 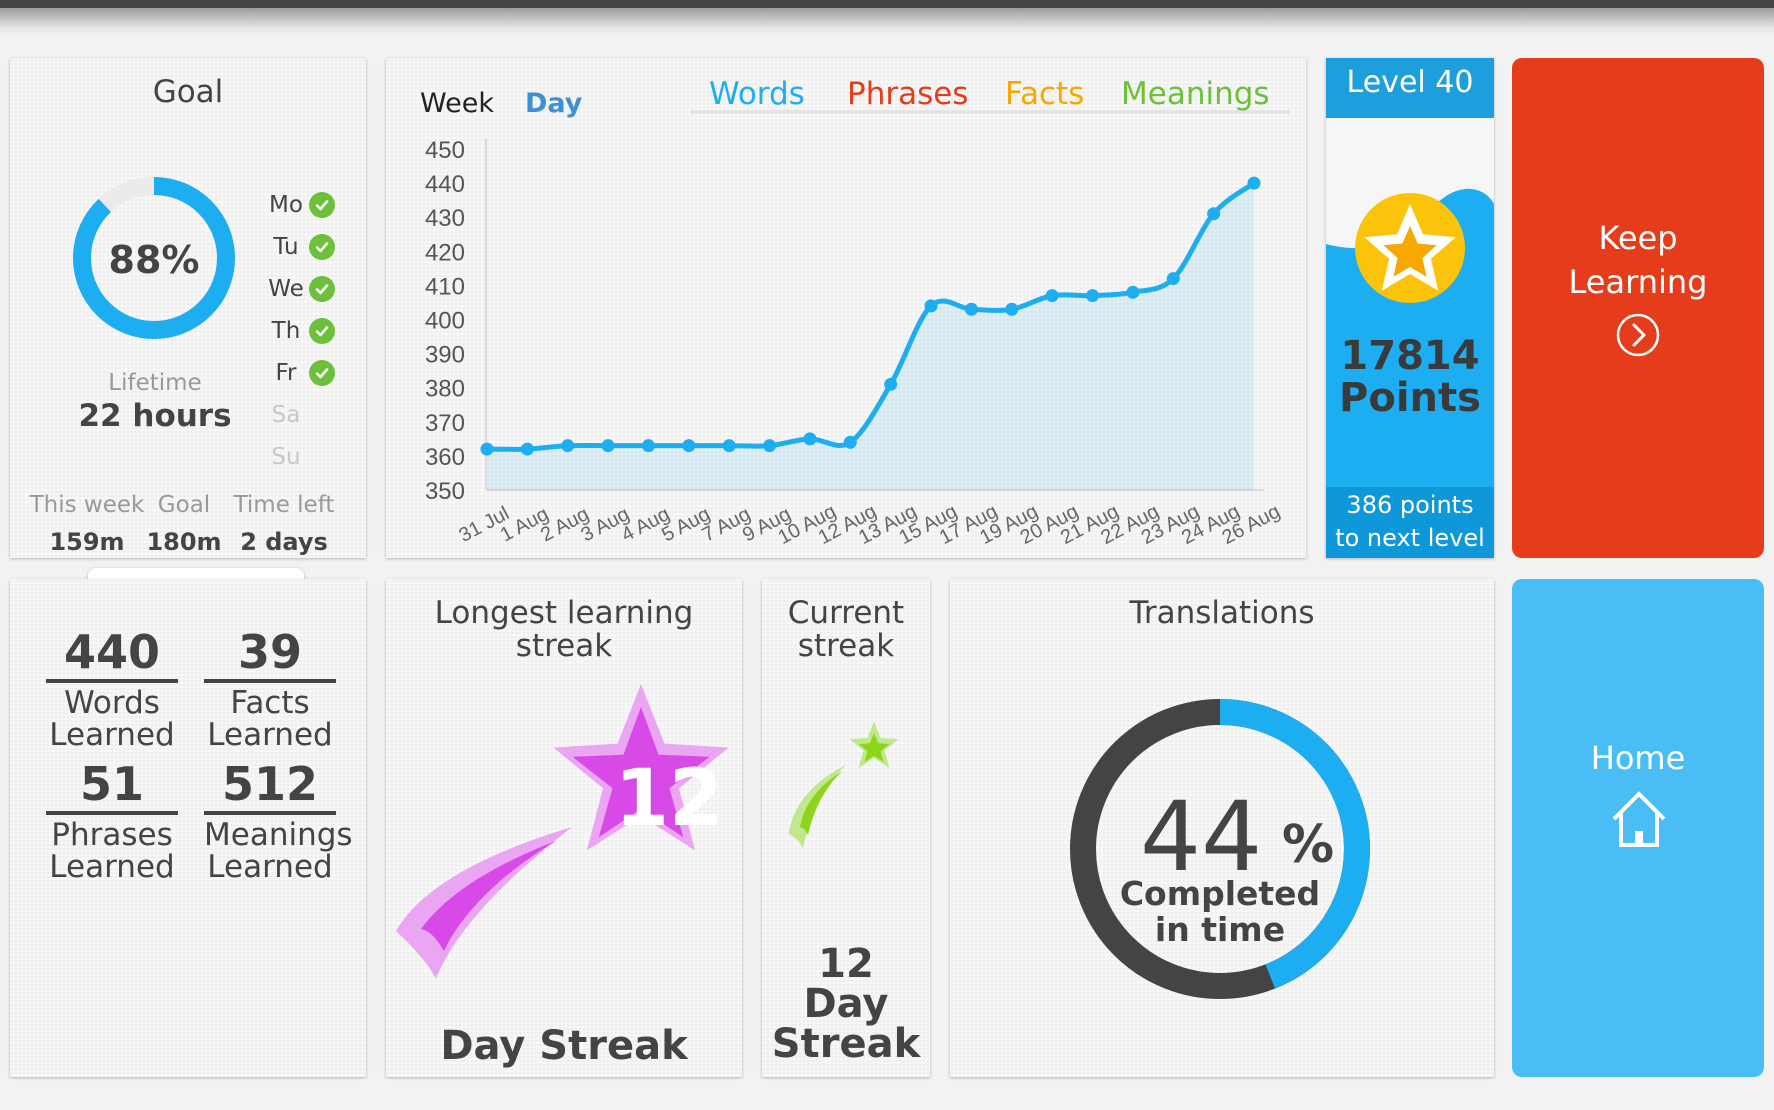 I want to click on day-sa: Sa, so click(x=300, y=415).